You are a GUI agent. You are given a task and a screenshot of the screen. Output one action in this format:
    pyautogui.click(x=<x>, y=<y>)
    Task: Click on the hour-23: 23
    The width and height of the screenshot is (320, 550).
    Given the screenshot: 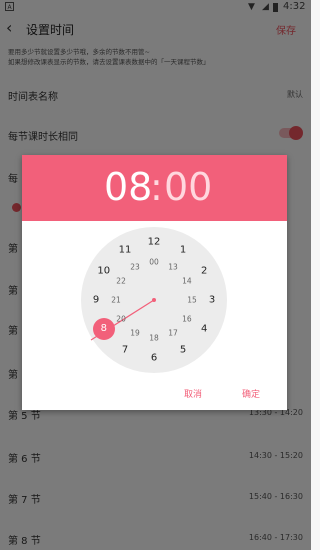 What is the action you would take?
    pyautogui.click(x=135, y=267)
    